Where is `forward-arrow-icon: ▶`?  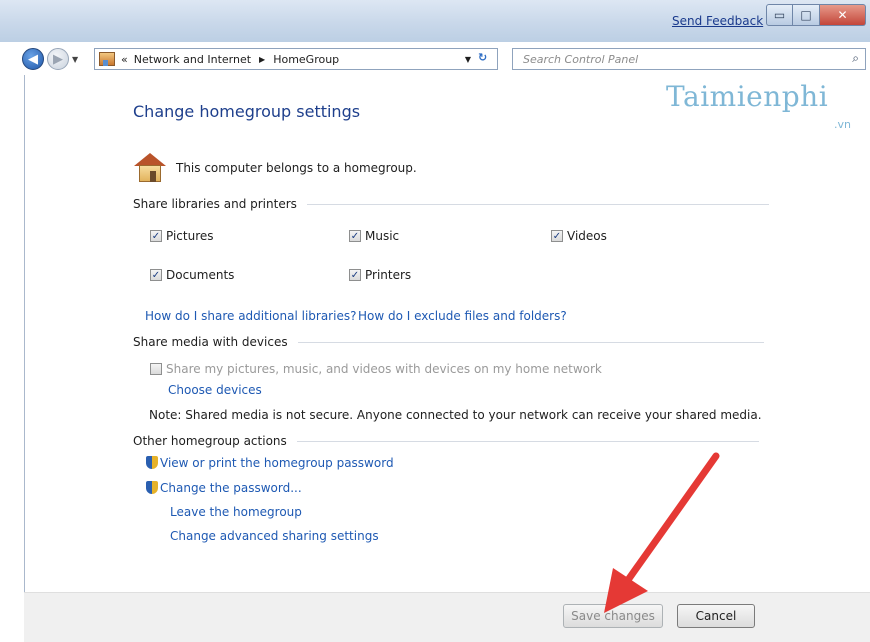
forward-arrow-icon: ▶ is located at coordinates (58, 59).